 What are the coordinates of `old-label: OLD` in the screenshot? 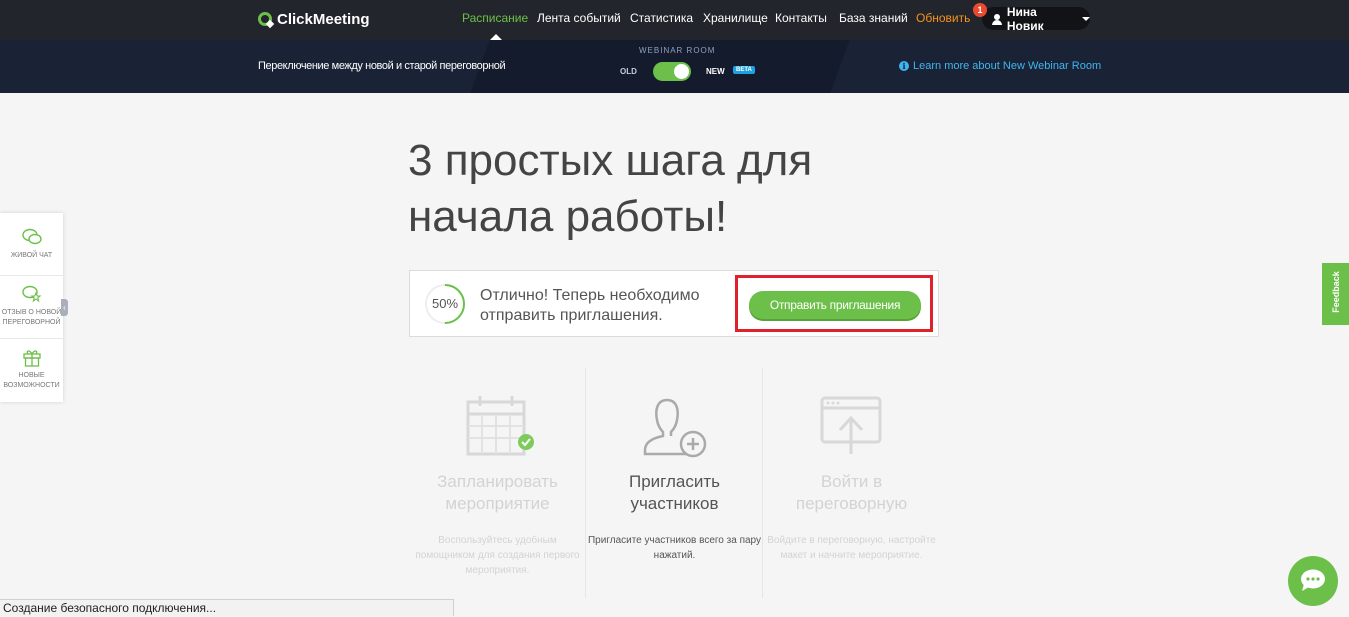 It's located at (628, 71).